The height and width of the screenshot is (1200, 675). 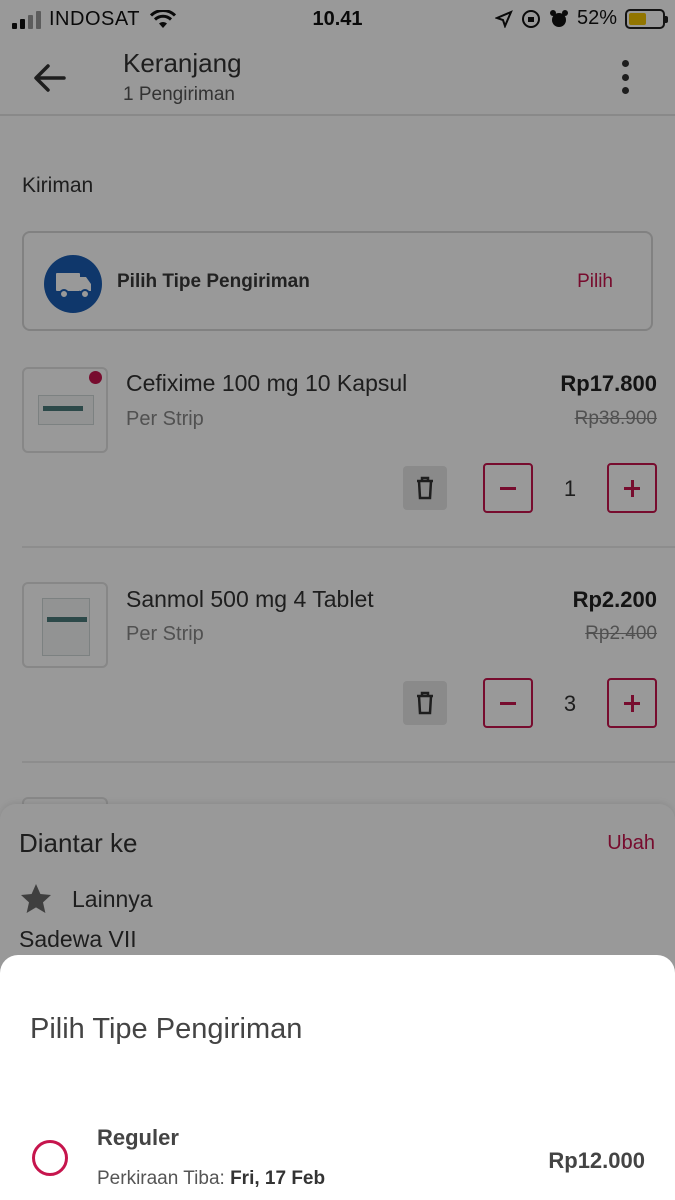 What do you see at coordinates (596, 1160) in the screenshot?
I see `shipping-option-price: Rp12.000` at bounding box center [596, 1160].